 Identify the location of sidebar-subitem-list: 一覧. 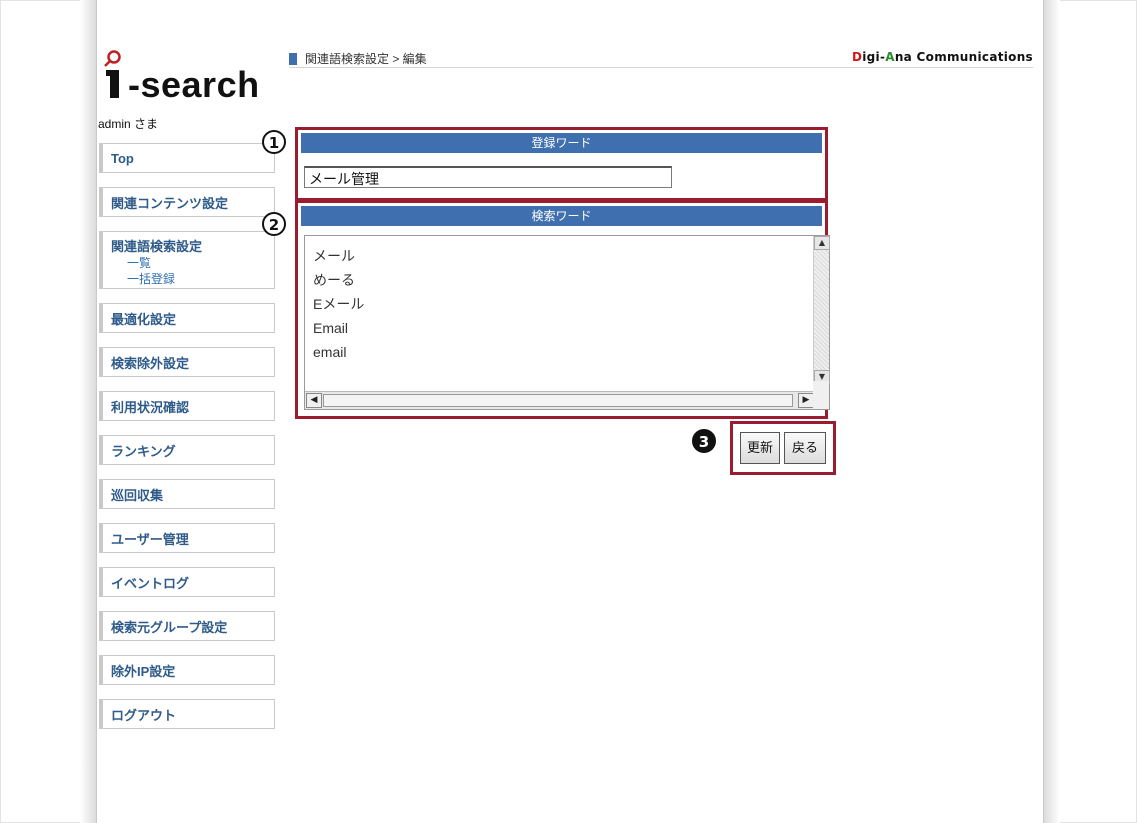
(139, 263).